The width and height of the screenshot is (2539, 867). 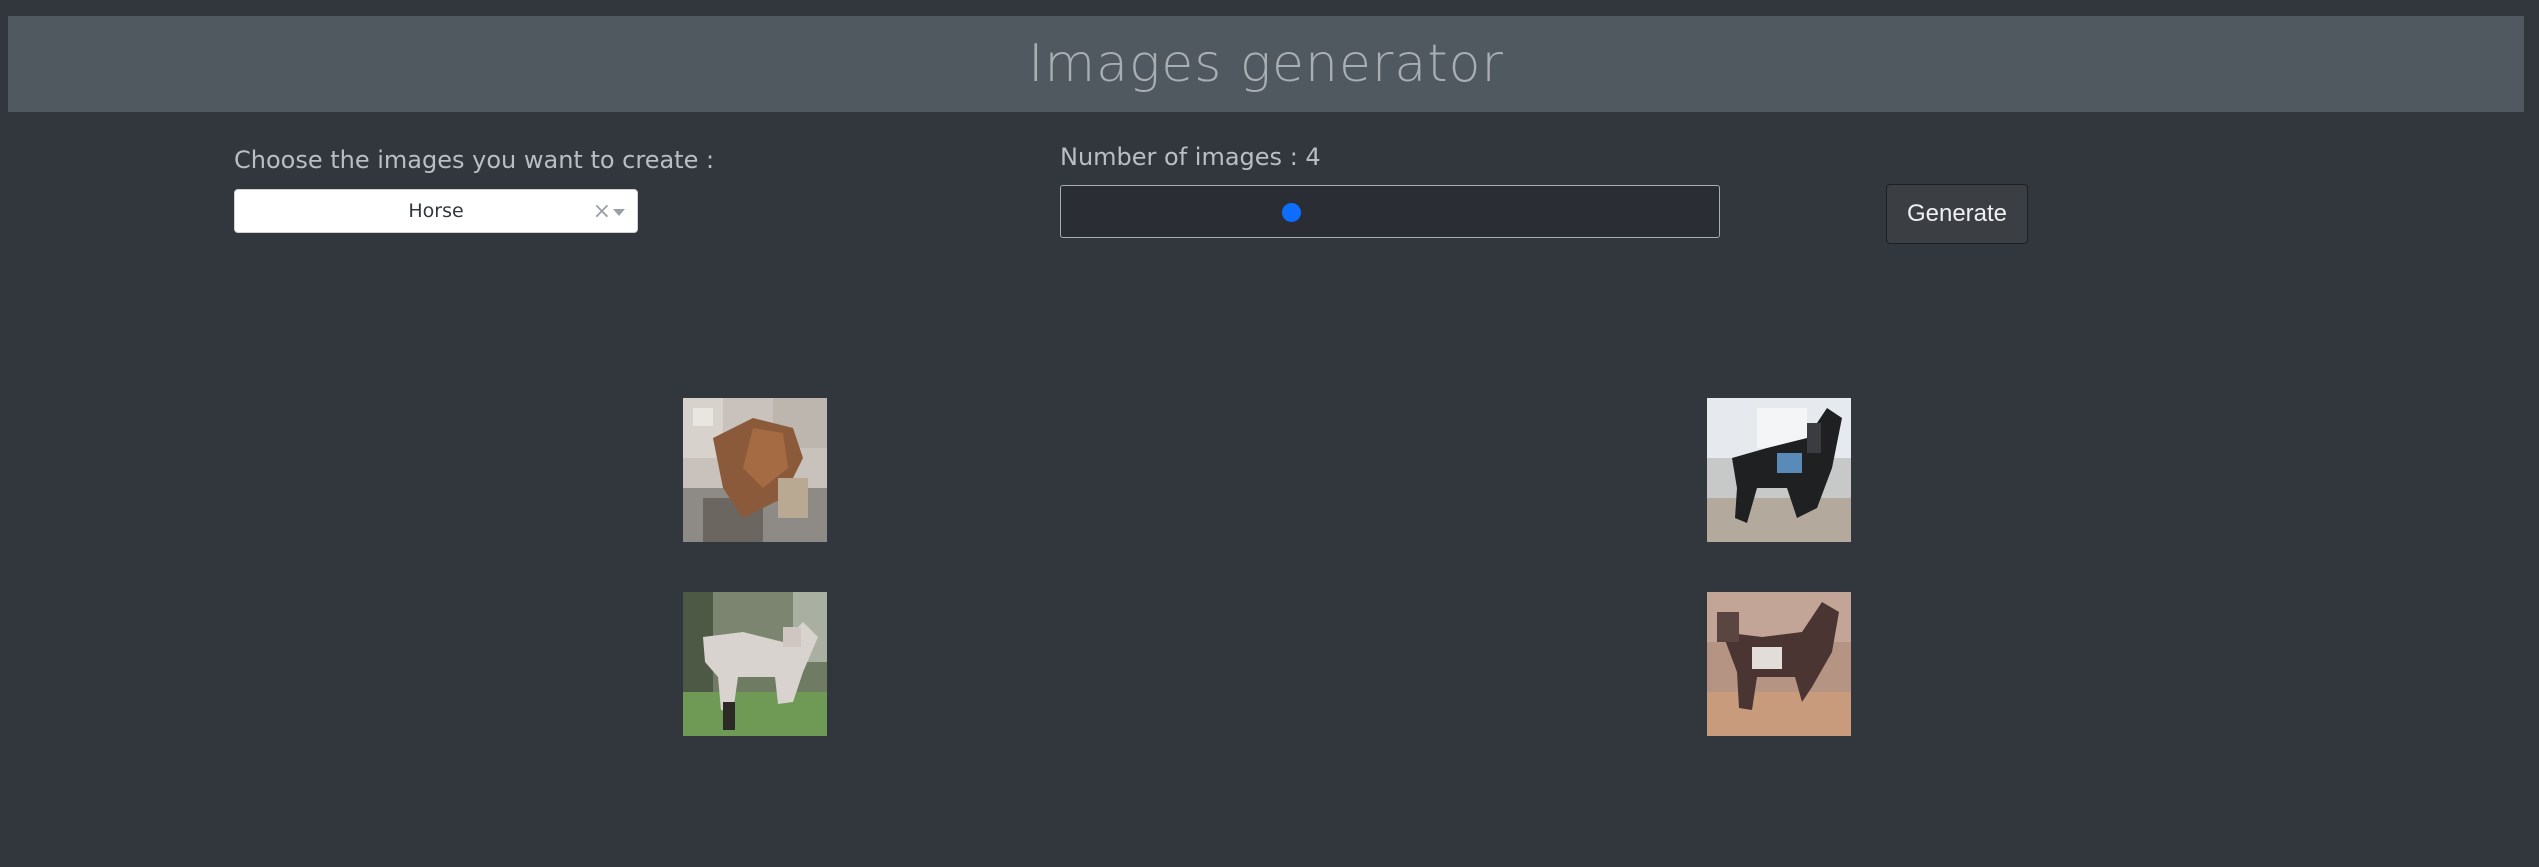 What do you see at coordinates (1291, 212) in the screenshot?
I see `slider-thumb` at bounding box center [1291, 212].